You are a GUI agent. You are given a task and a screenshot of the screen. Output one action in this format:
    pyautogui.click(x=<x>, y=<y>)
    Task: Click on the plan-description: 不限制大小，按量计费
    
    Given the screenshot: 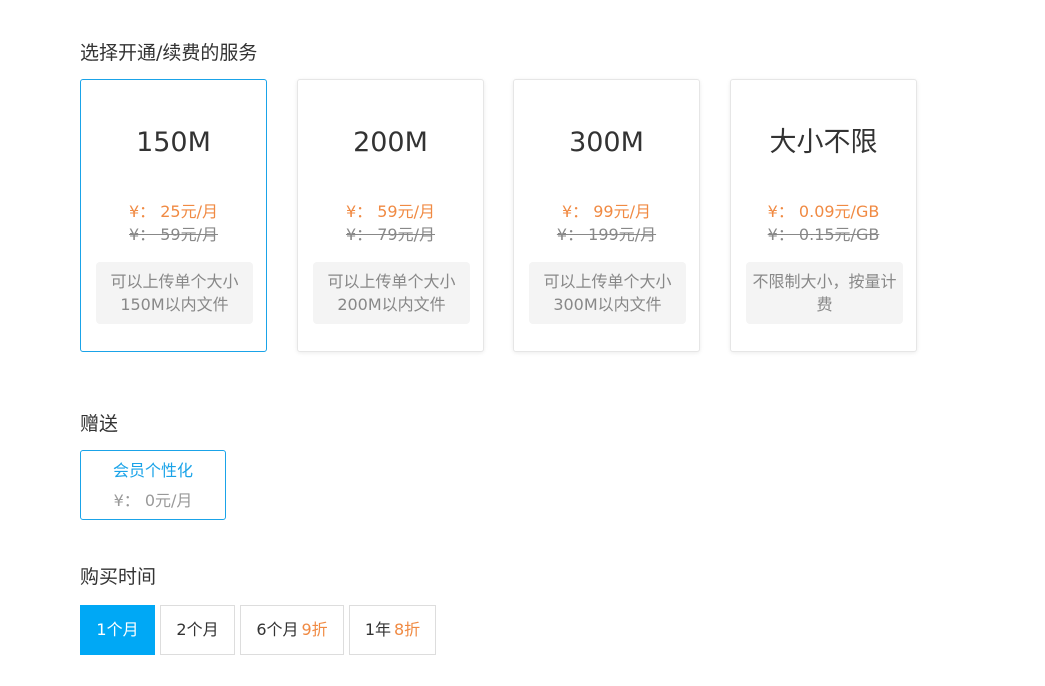 What is the action you would take?
    pyautogui.click(x=824, y=293)
    